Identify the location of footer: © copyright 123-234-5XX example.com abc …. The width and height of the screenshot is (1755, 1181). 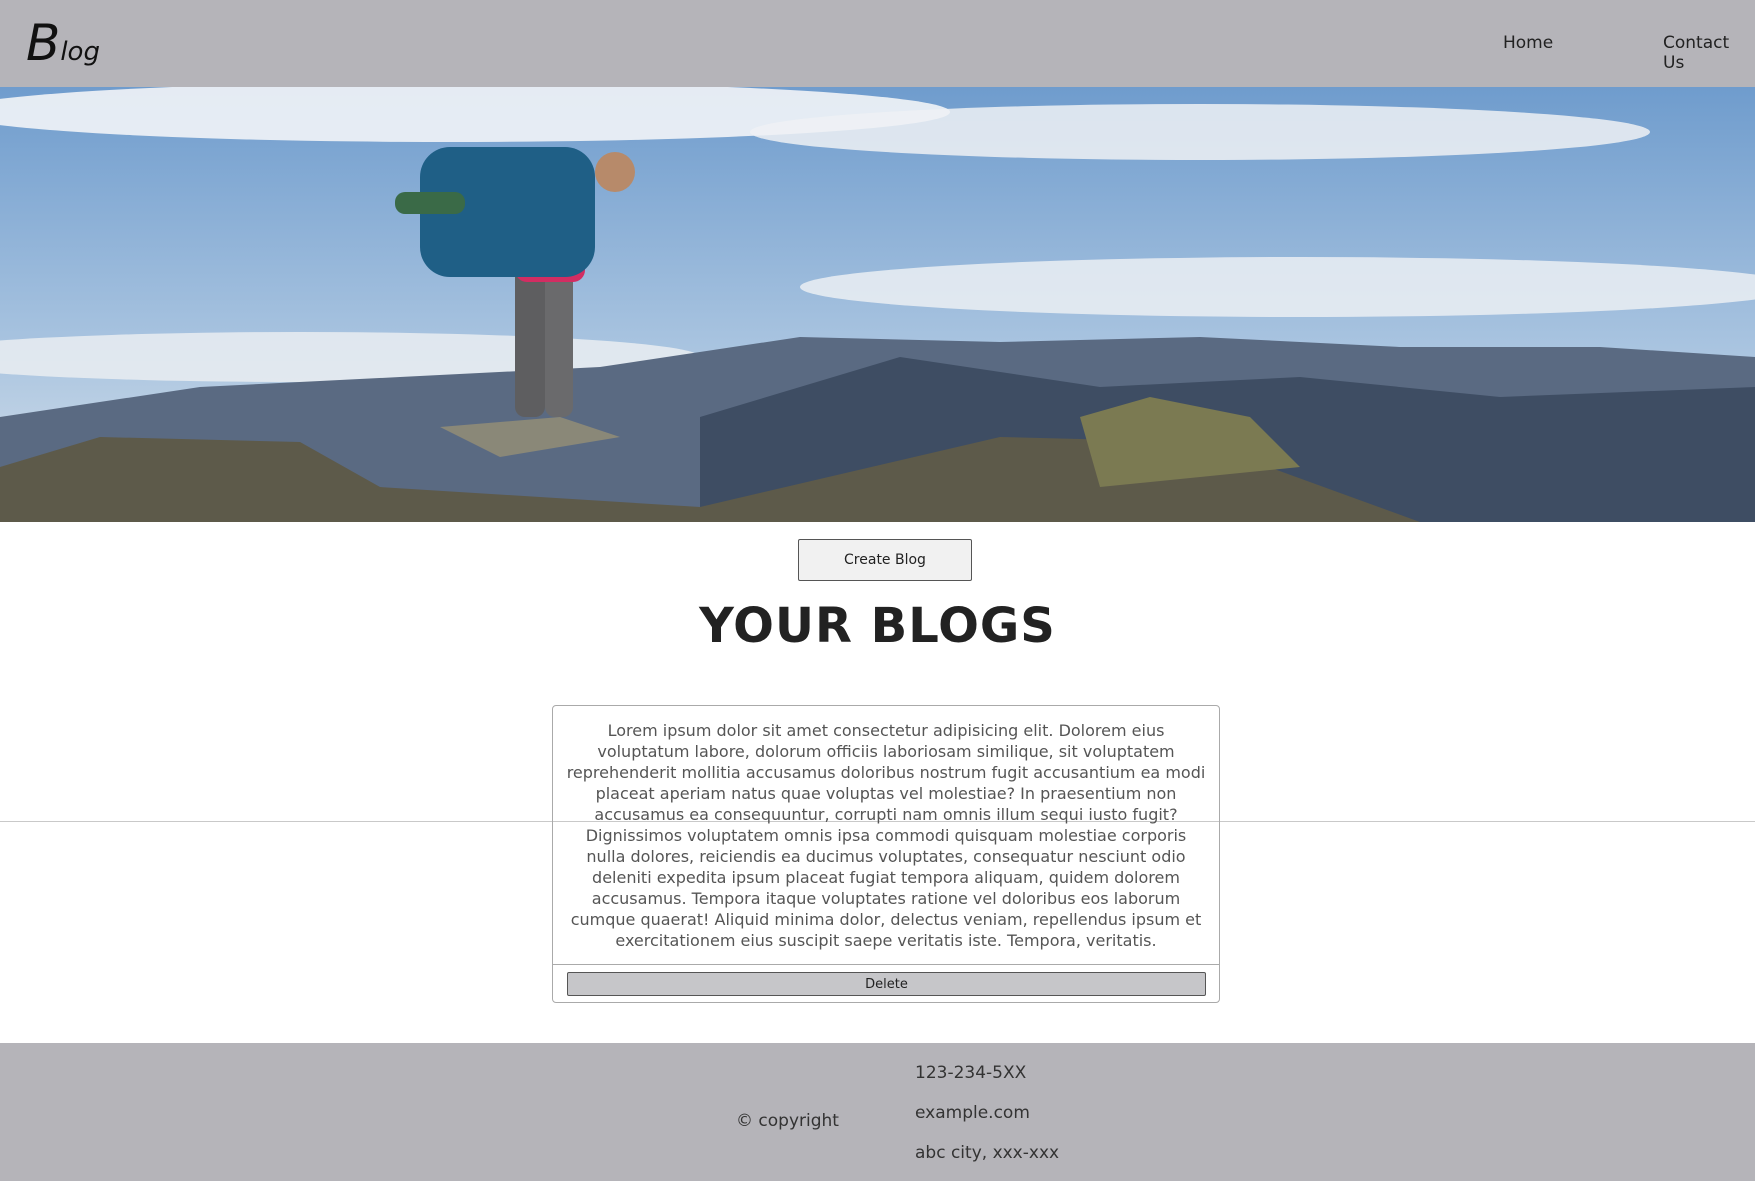
(877, 1112).